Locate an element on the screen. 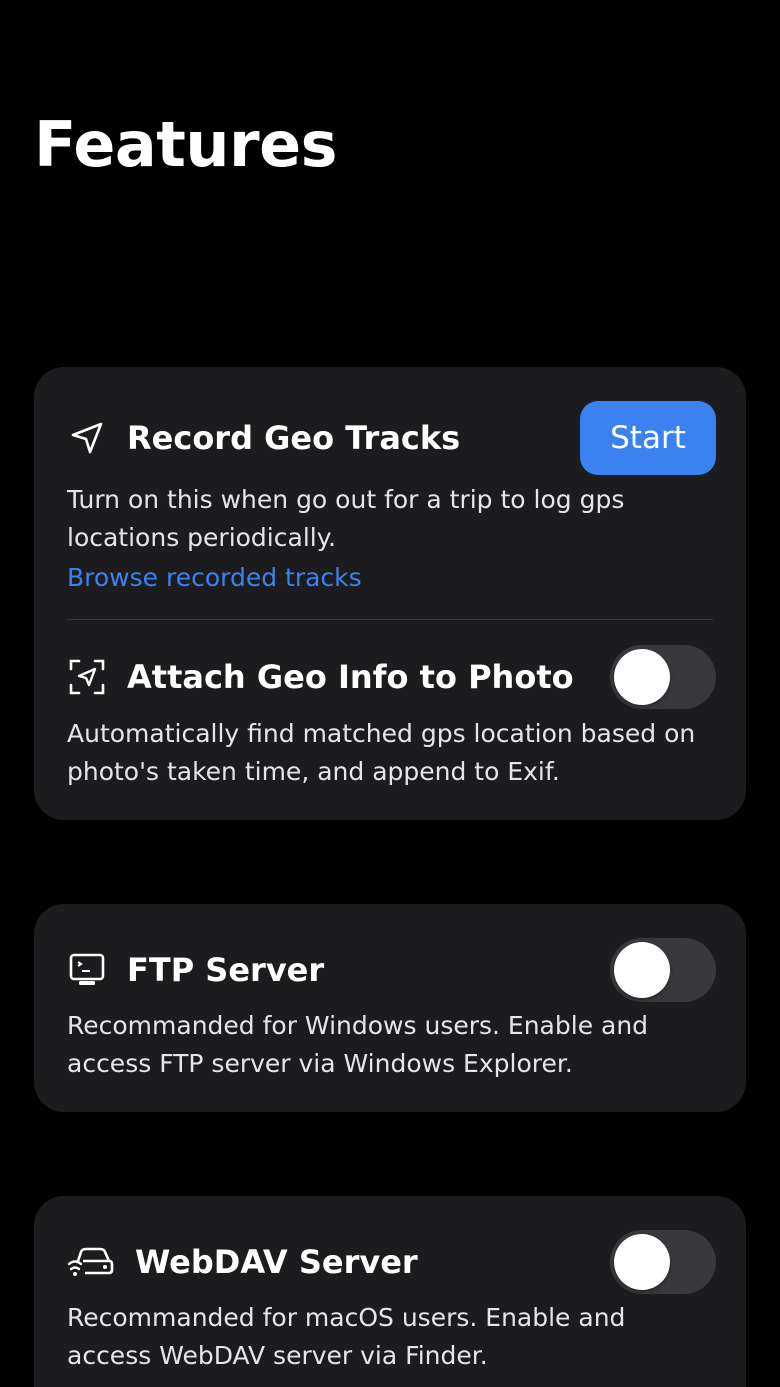 This screenshot has width=780, height=1387. attach-geo-title: Attach Geo Info to Photo is located at coordinates (350, 677).